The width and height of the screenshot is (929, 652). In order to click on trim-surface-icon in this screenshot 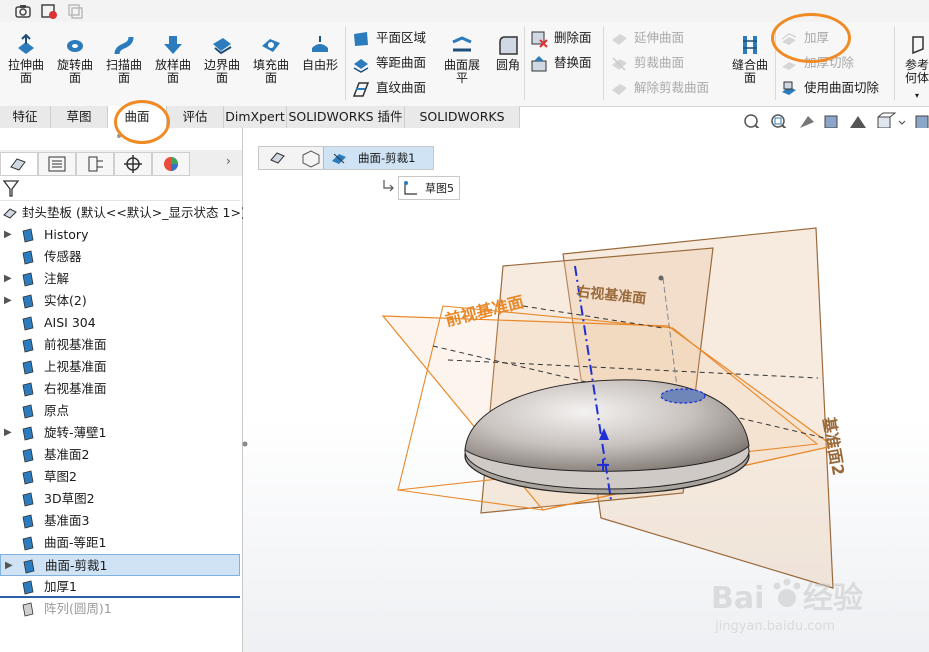, I will do `click(339, 158)`.